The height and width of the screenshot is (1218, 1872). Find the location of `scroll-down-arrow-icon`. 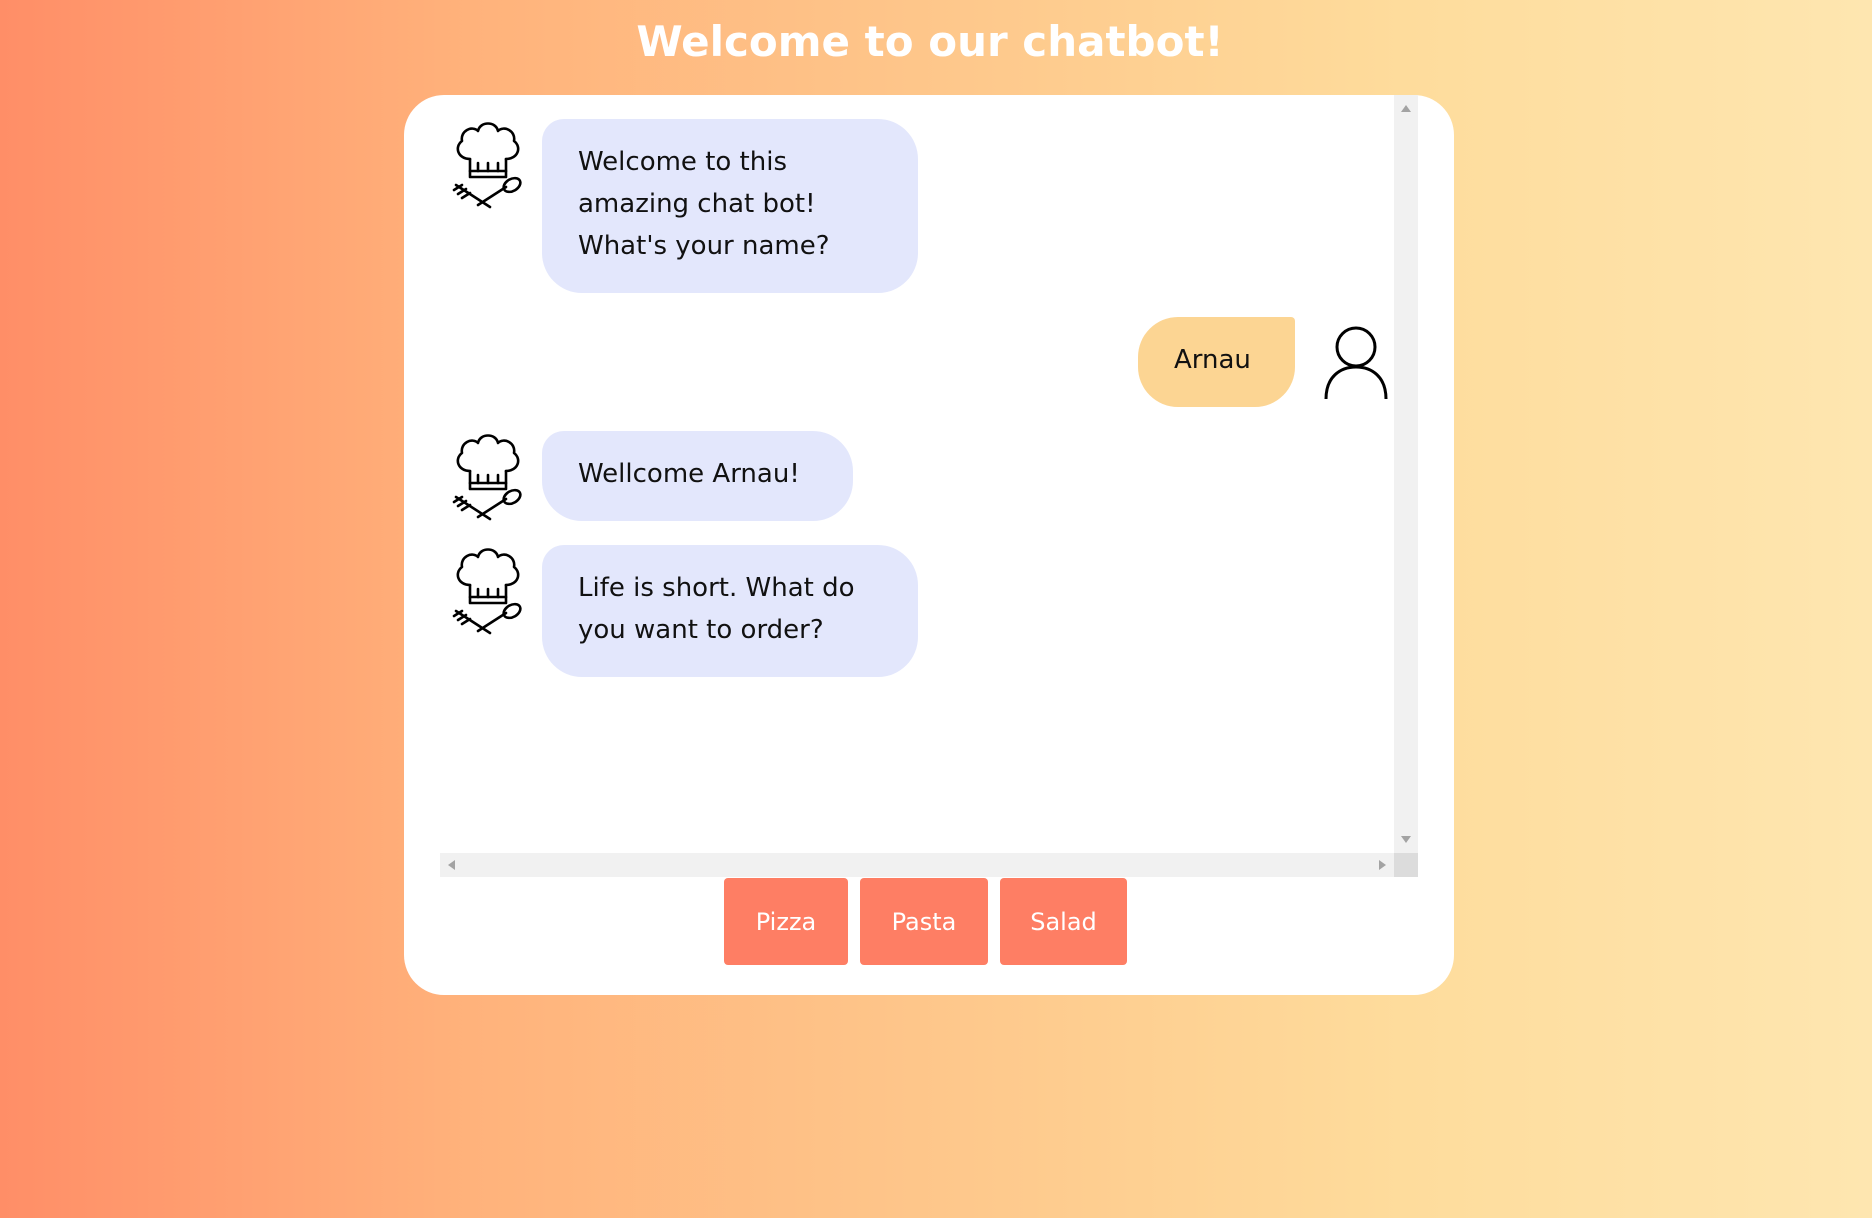

scroll-down-arrow-icon is located at coordinates (1406, 839).